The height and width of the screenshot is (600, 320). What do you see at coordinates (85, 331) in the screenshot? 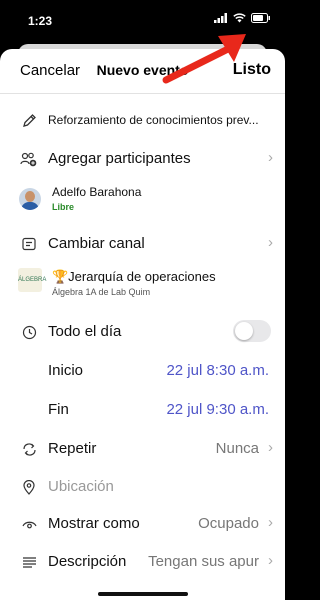
I see `all-day-label: Todo el día` at bounding box center [85, 331].